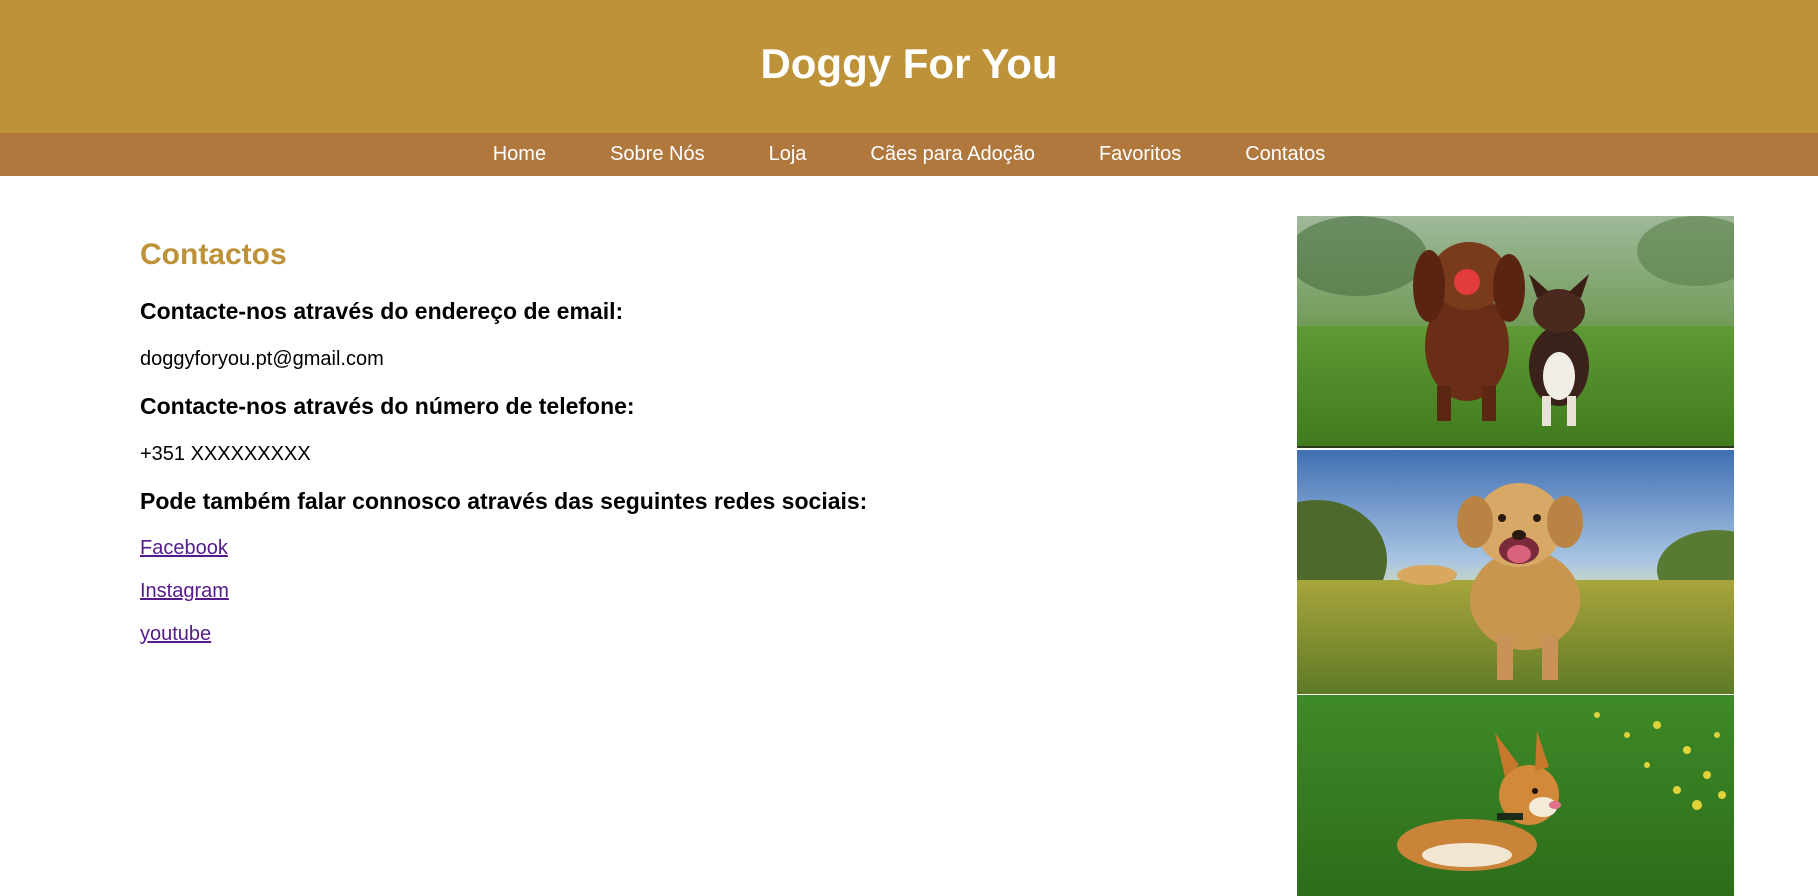  I want to click on email-address: doggyforyou.pt@gmail.com, so click(262, 359).